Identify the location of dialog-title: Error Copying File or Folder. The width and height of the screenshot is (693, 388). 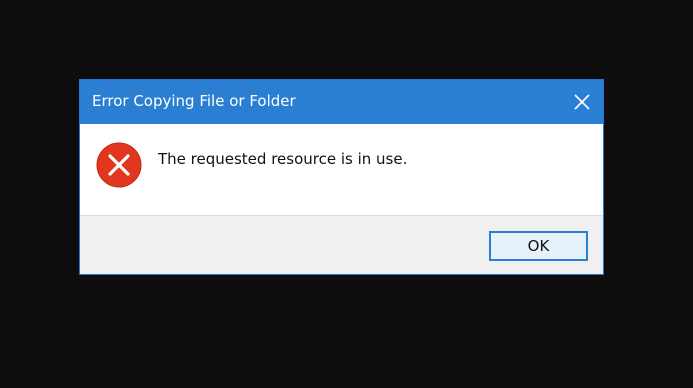
(194, 101).